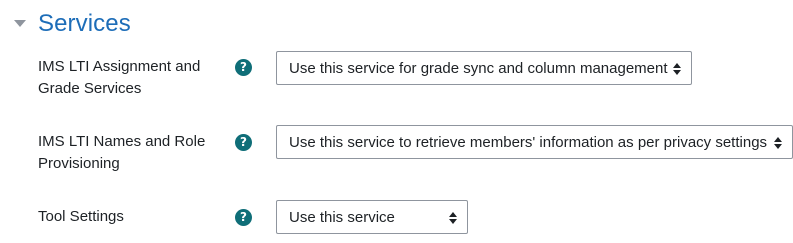 The width and height of the screenshot is (793, 243). I want to click on field-label-assignment-grade-services: IMS LTI Assignment and Grade Services, so click(119, 77).